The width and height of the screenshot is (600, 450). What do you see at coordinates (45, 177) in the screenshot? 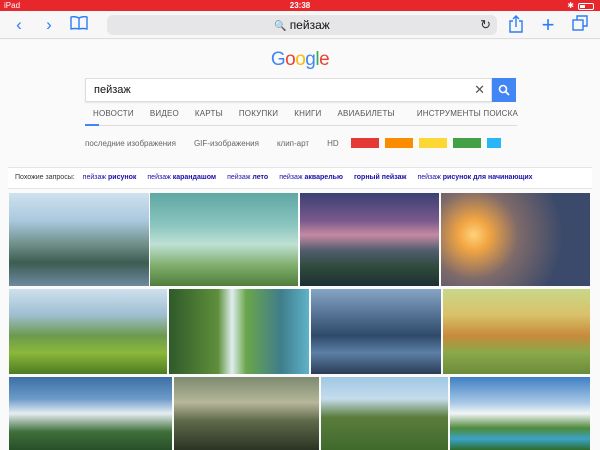
I see `related-label: Похожие запросы:` at bounding box center [45, 177].